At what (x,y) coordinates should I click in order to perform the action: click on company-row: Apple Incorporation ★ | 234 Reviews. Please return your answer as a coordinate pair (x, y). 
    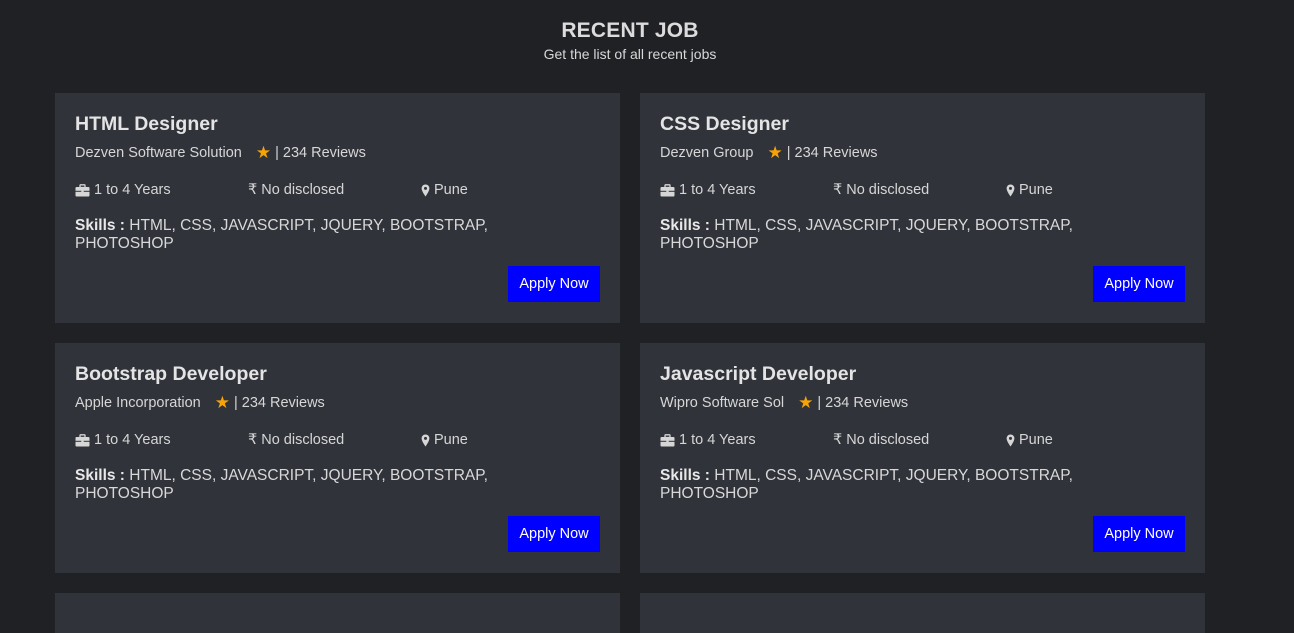
    Looking at the image, I should click on (337, 403).